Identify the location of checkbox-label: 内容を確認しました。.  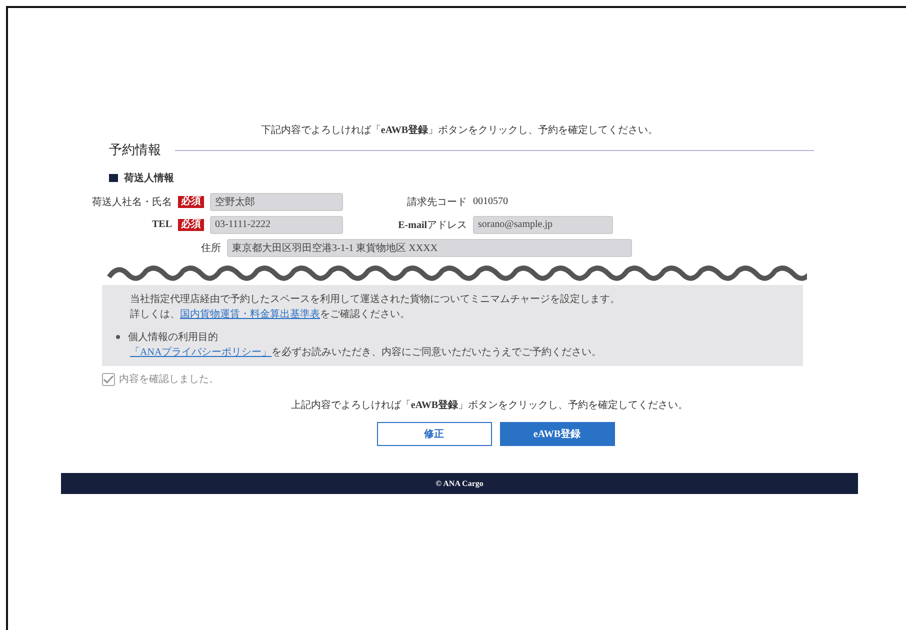
(169, 379).